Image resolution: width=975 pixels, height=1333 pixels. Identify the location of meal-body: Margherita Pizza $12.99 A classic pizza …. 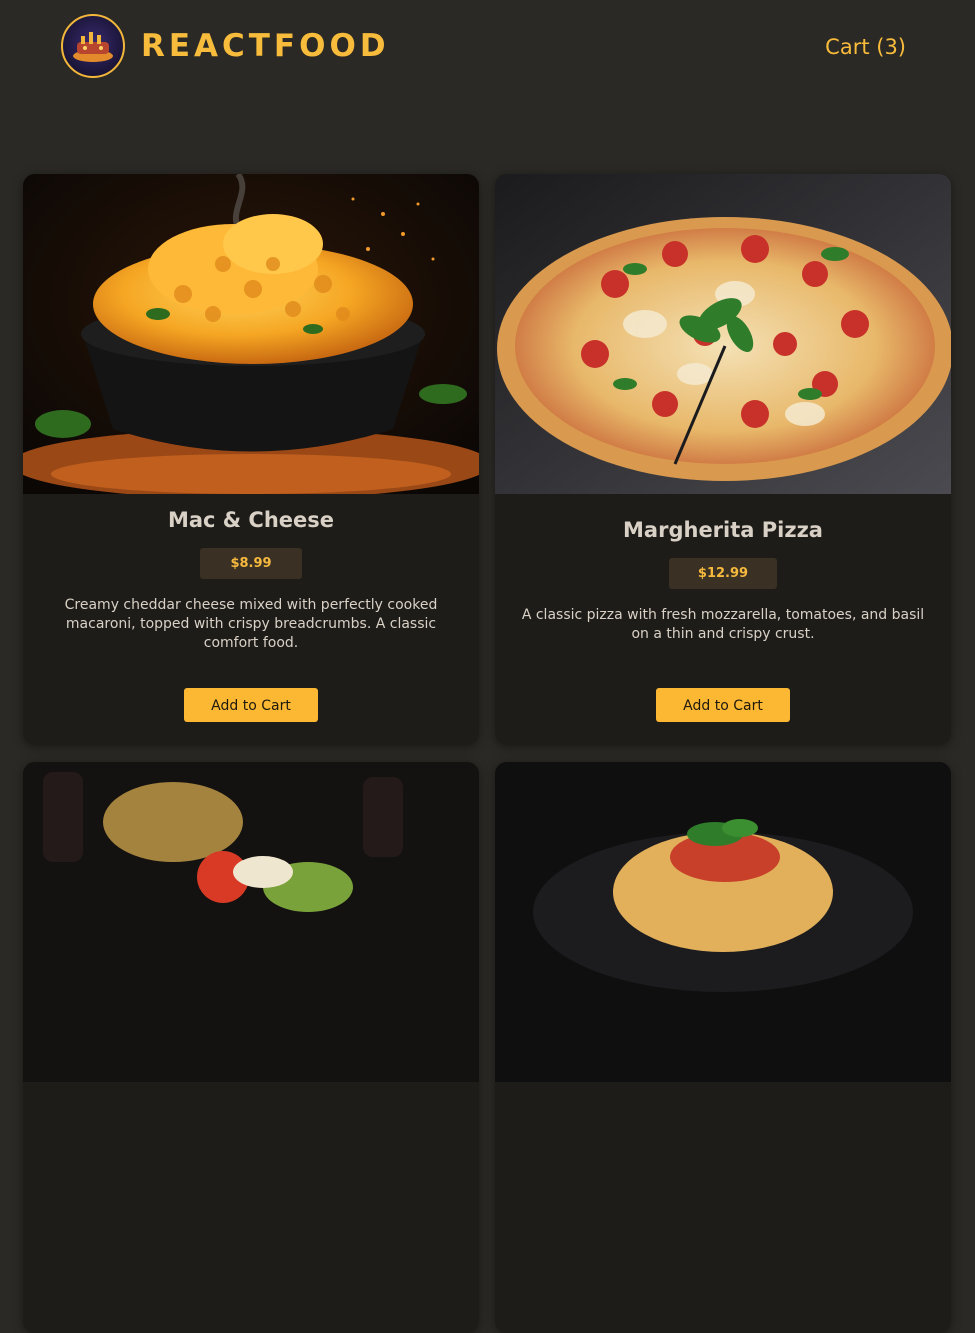
(723, 619).